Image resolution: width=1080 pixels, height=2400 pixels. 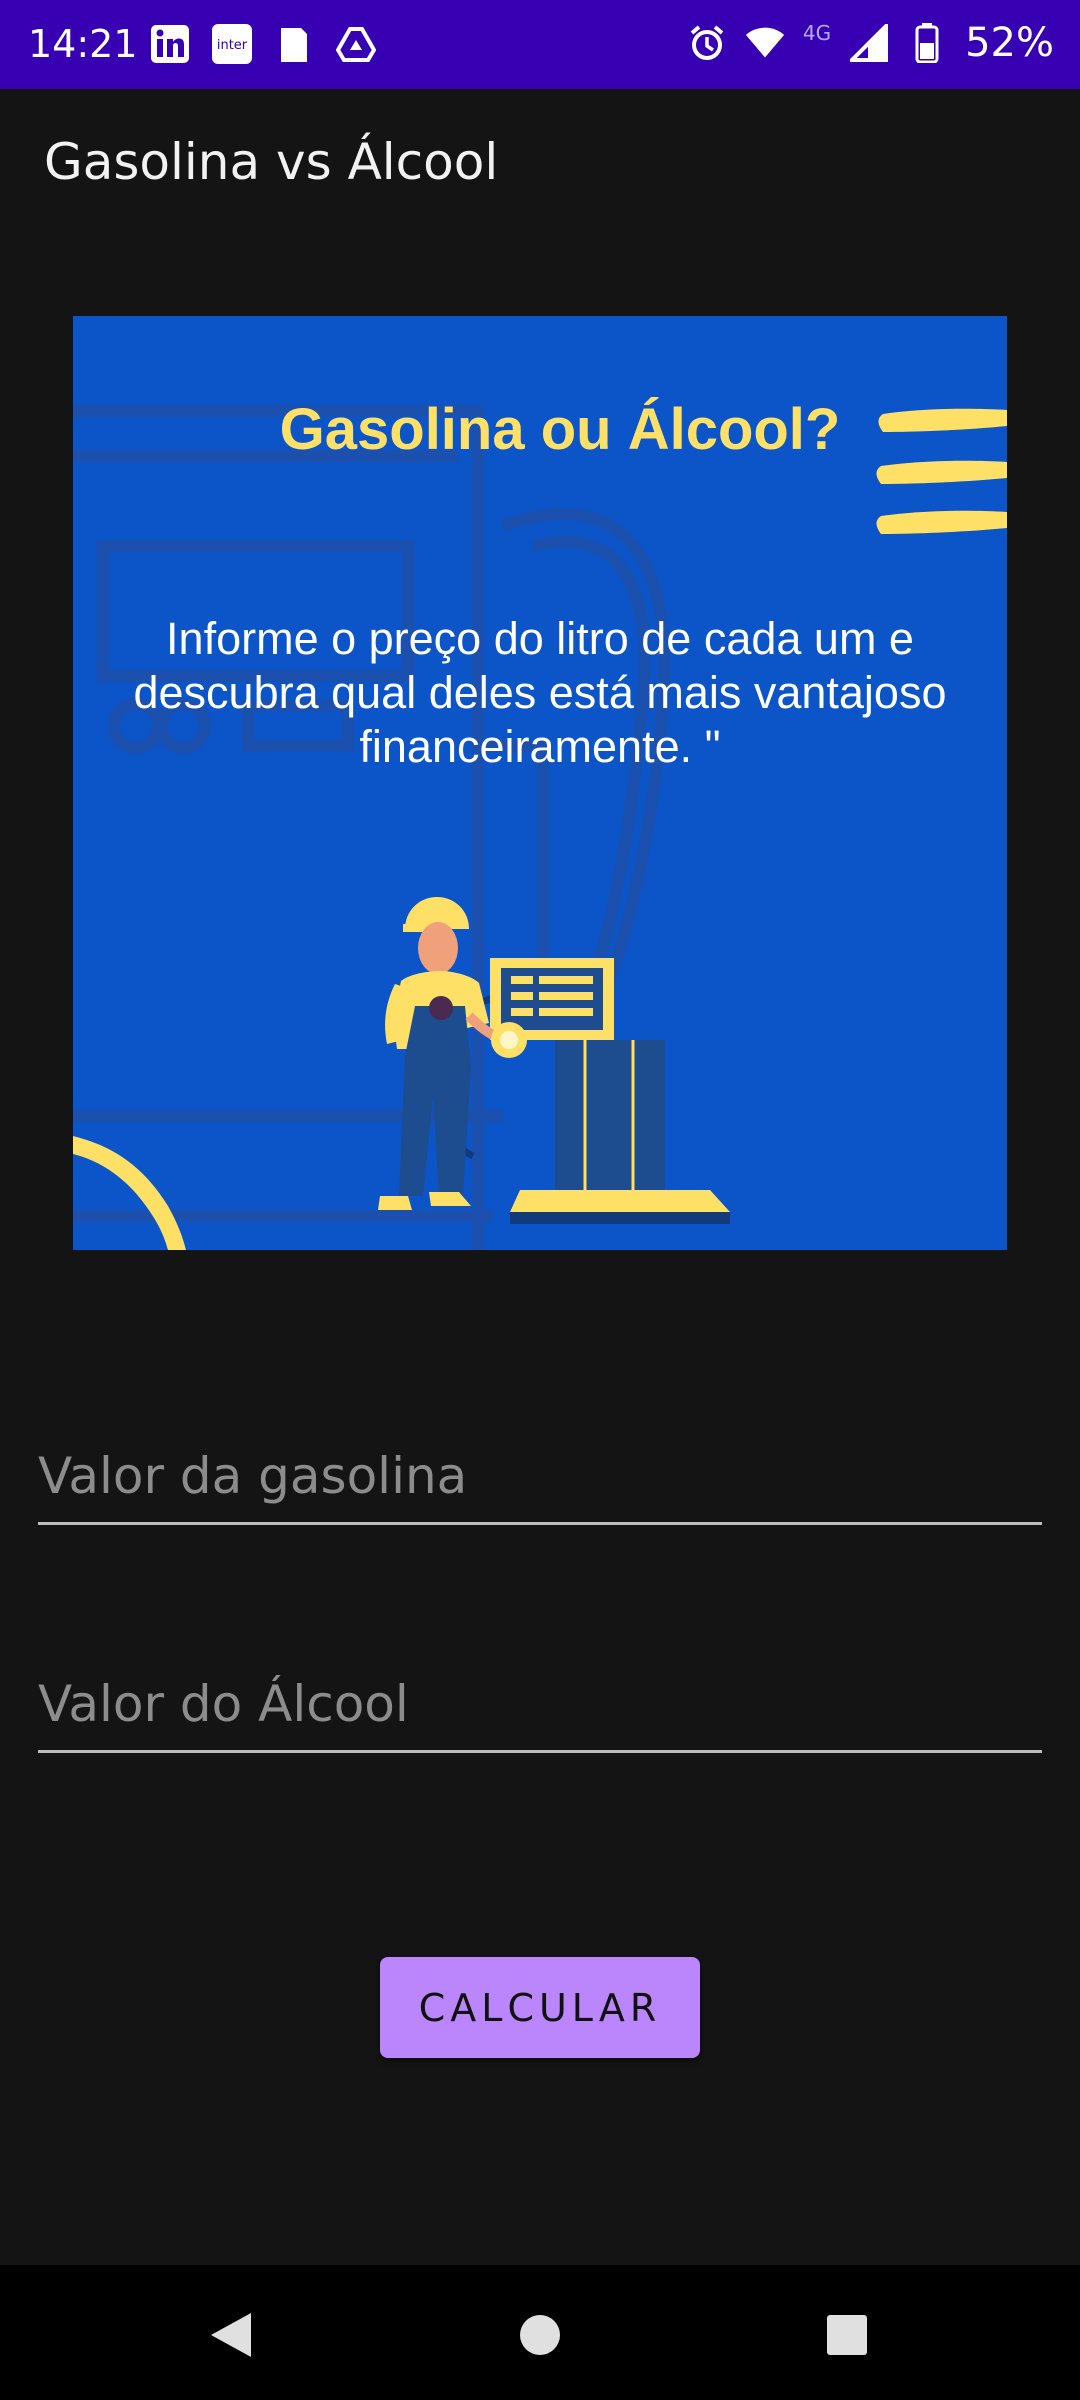 I want to click on navigation-bar, so click(x=540, y=2332).